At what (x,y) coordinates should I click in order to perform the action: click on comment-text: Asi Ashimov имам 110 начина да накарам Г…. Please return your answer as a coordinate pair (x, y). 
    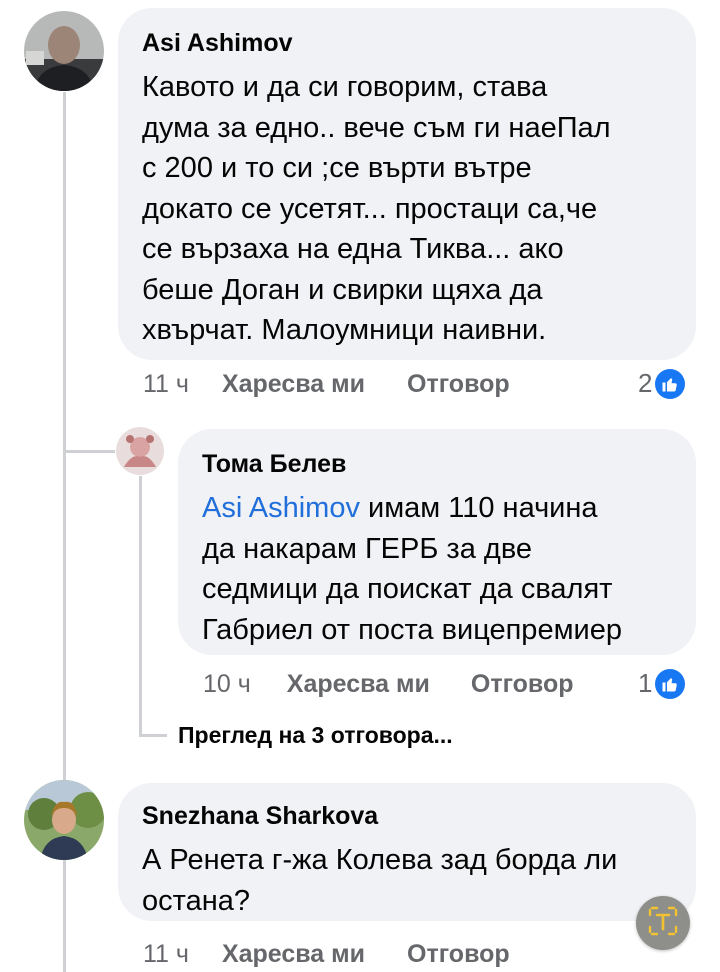
    Looking at the image, I should click on (437, 569).